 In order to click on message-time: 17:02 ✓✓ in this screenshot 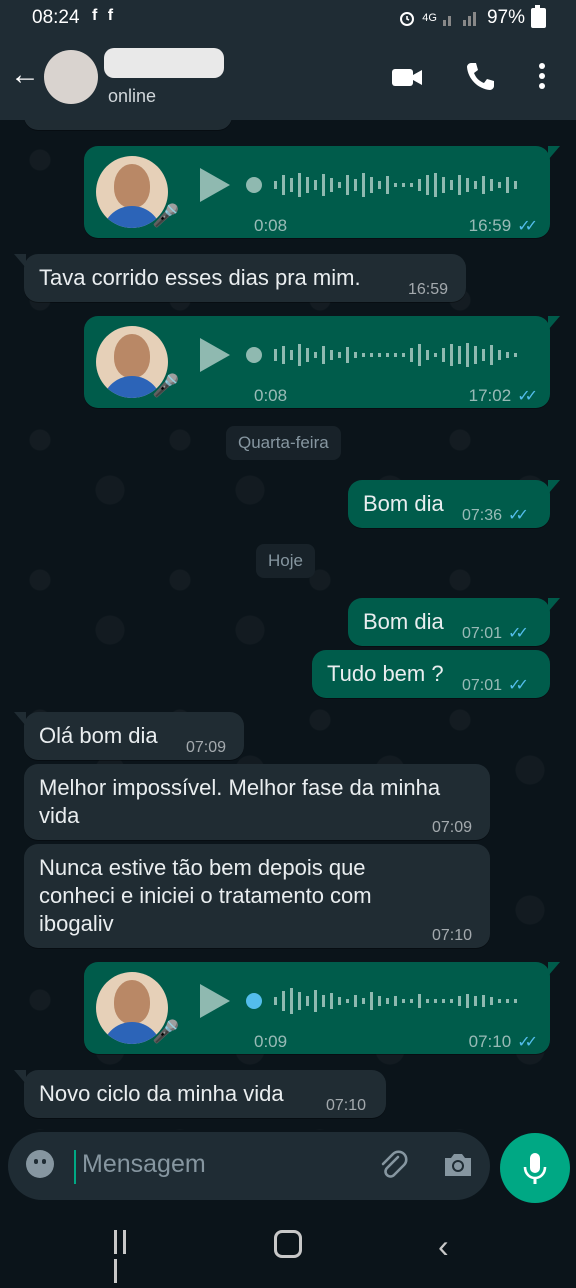, I will do `click(503, 395)`.